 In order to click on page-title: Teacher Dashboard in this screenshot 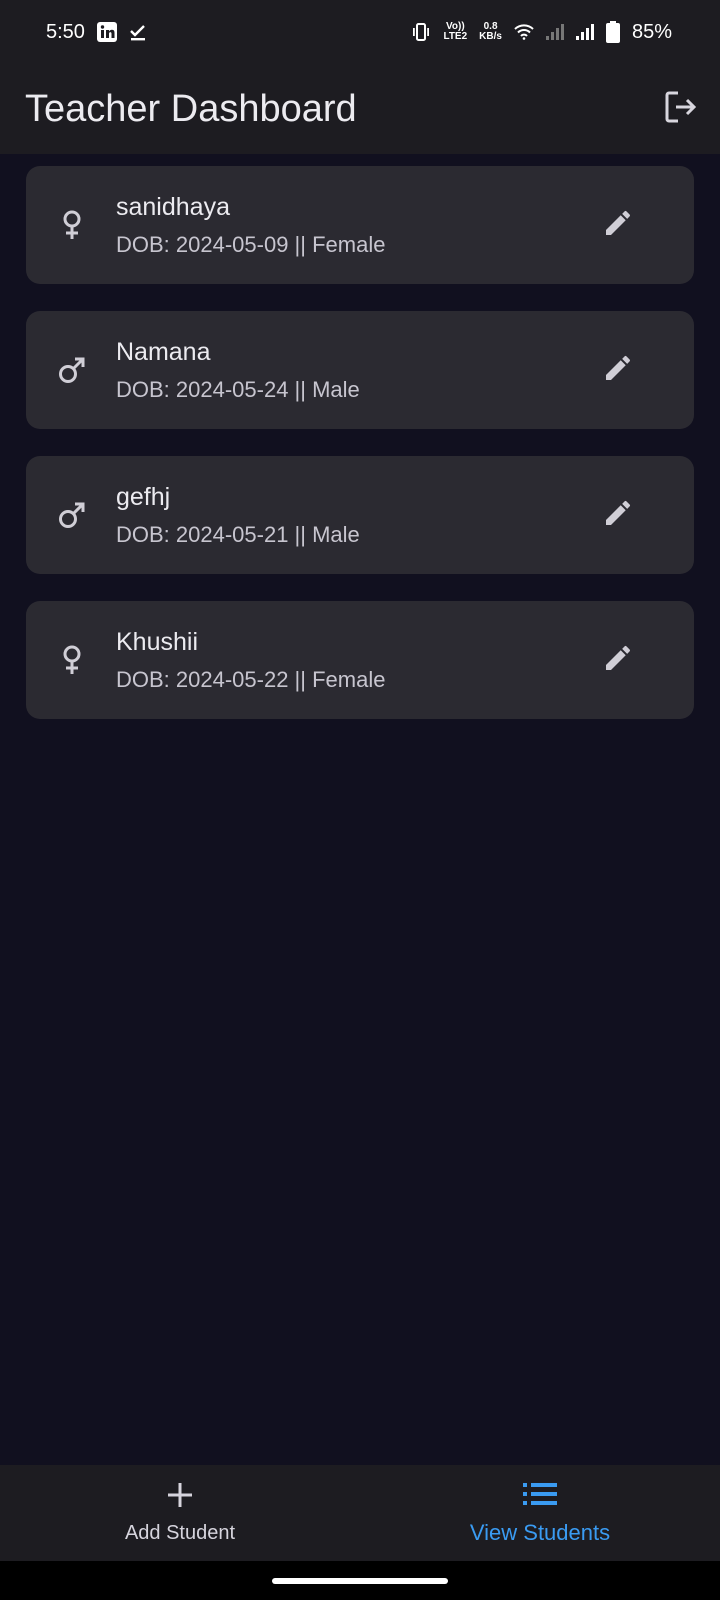, I will do `click(191, 108)`.